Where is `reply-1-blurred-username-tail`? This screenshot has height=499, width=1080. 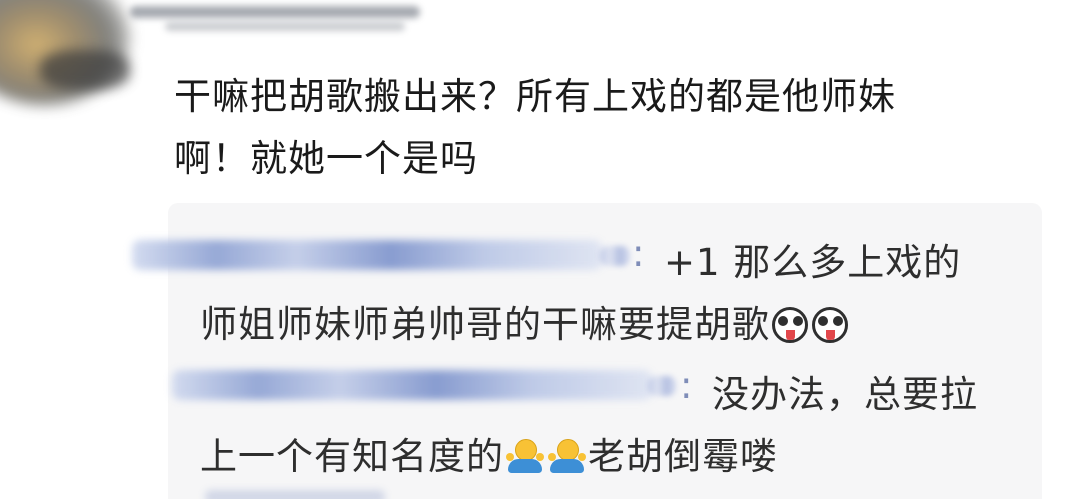 reply-1-blurred-username-tail is located at coordinates (615, 256).